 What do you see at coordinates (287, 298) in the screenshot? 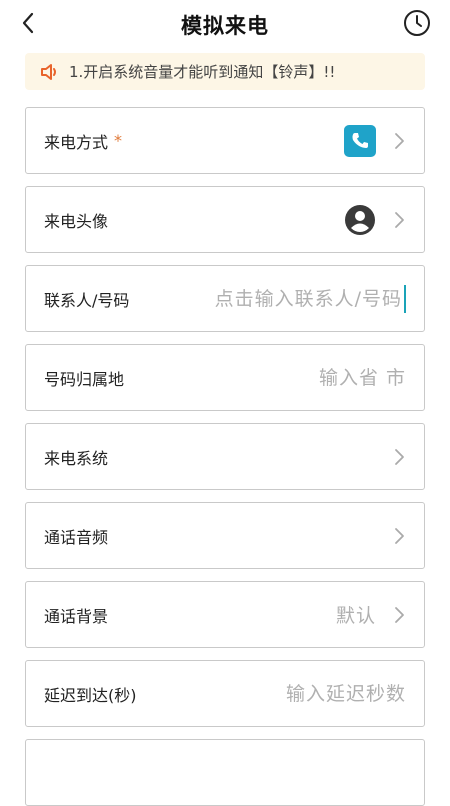
I see `contact-input` at bounding box center [287, 298].